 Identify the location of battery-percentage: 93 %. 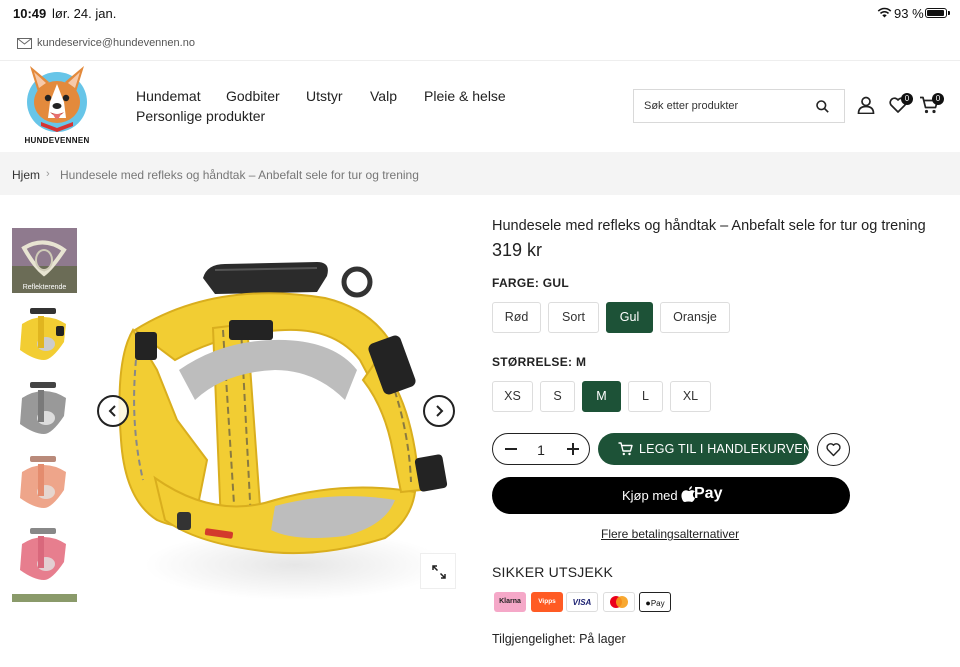
(909, 13).